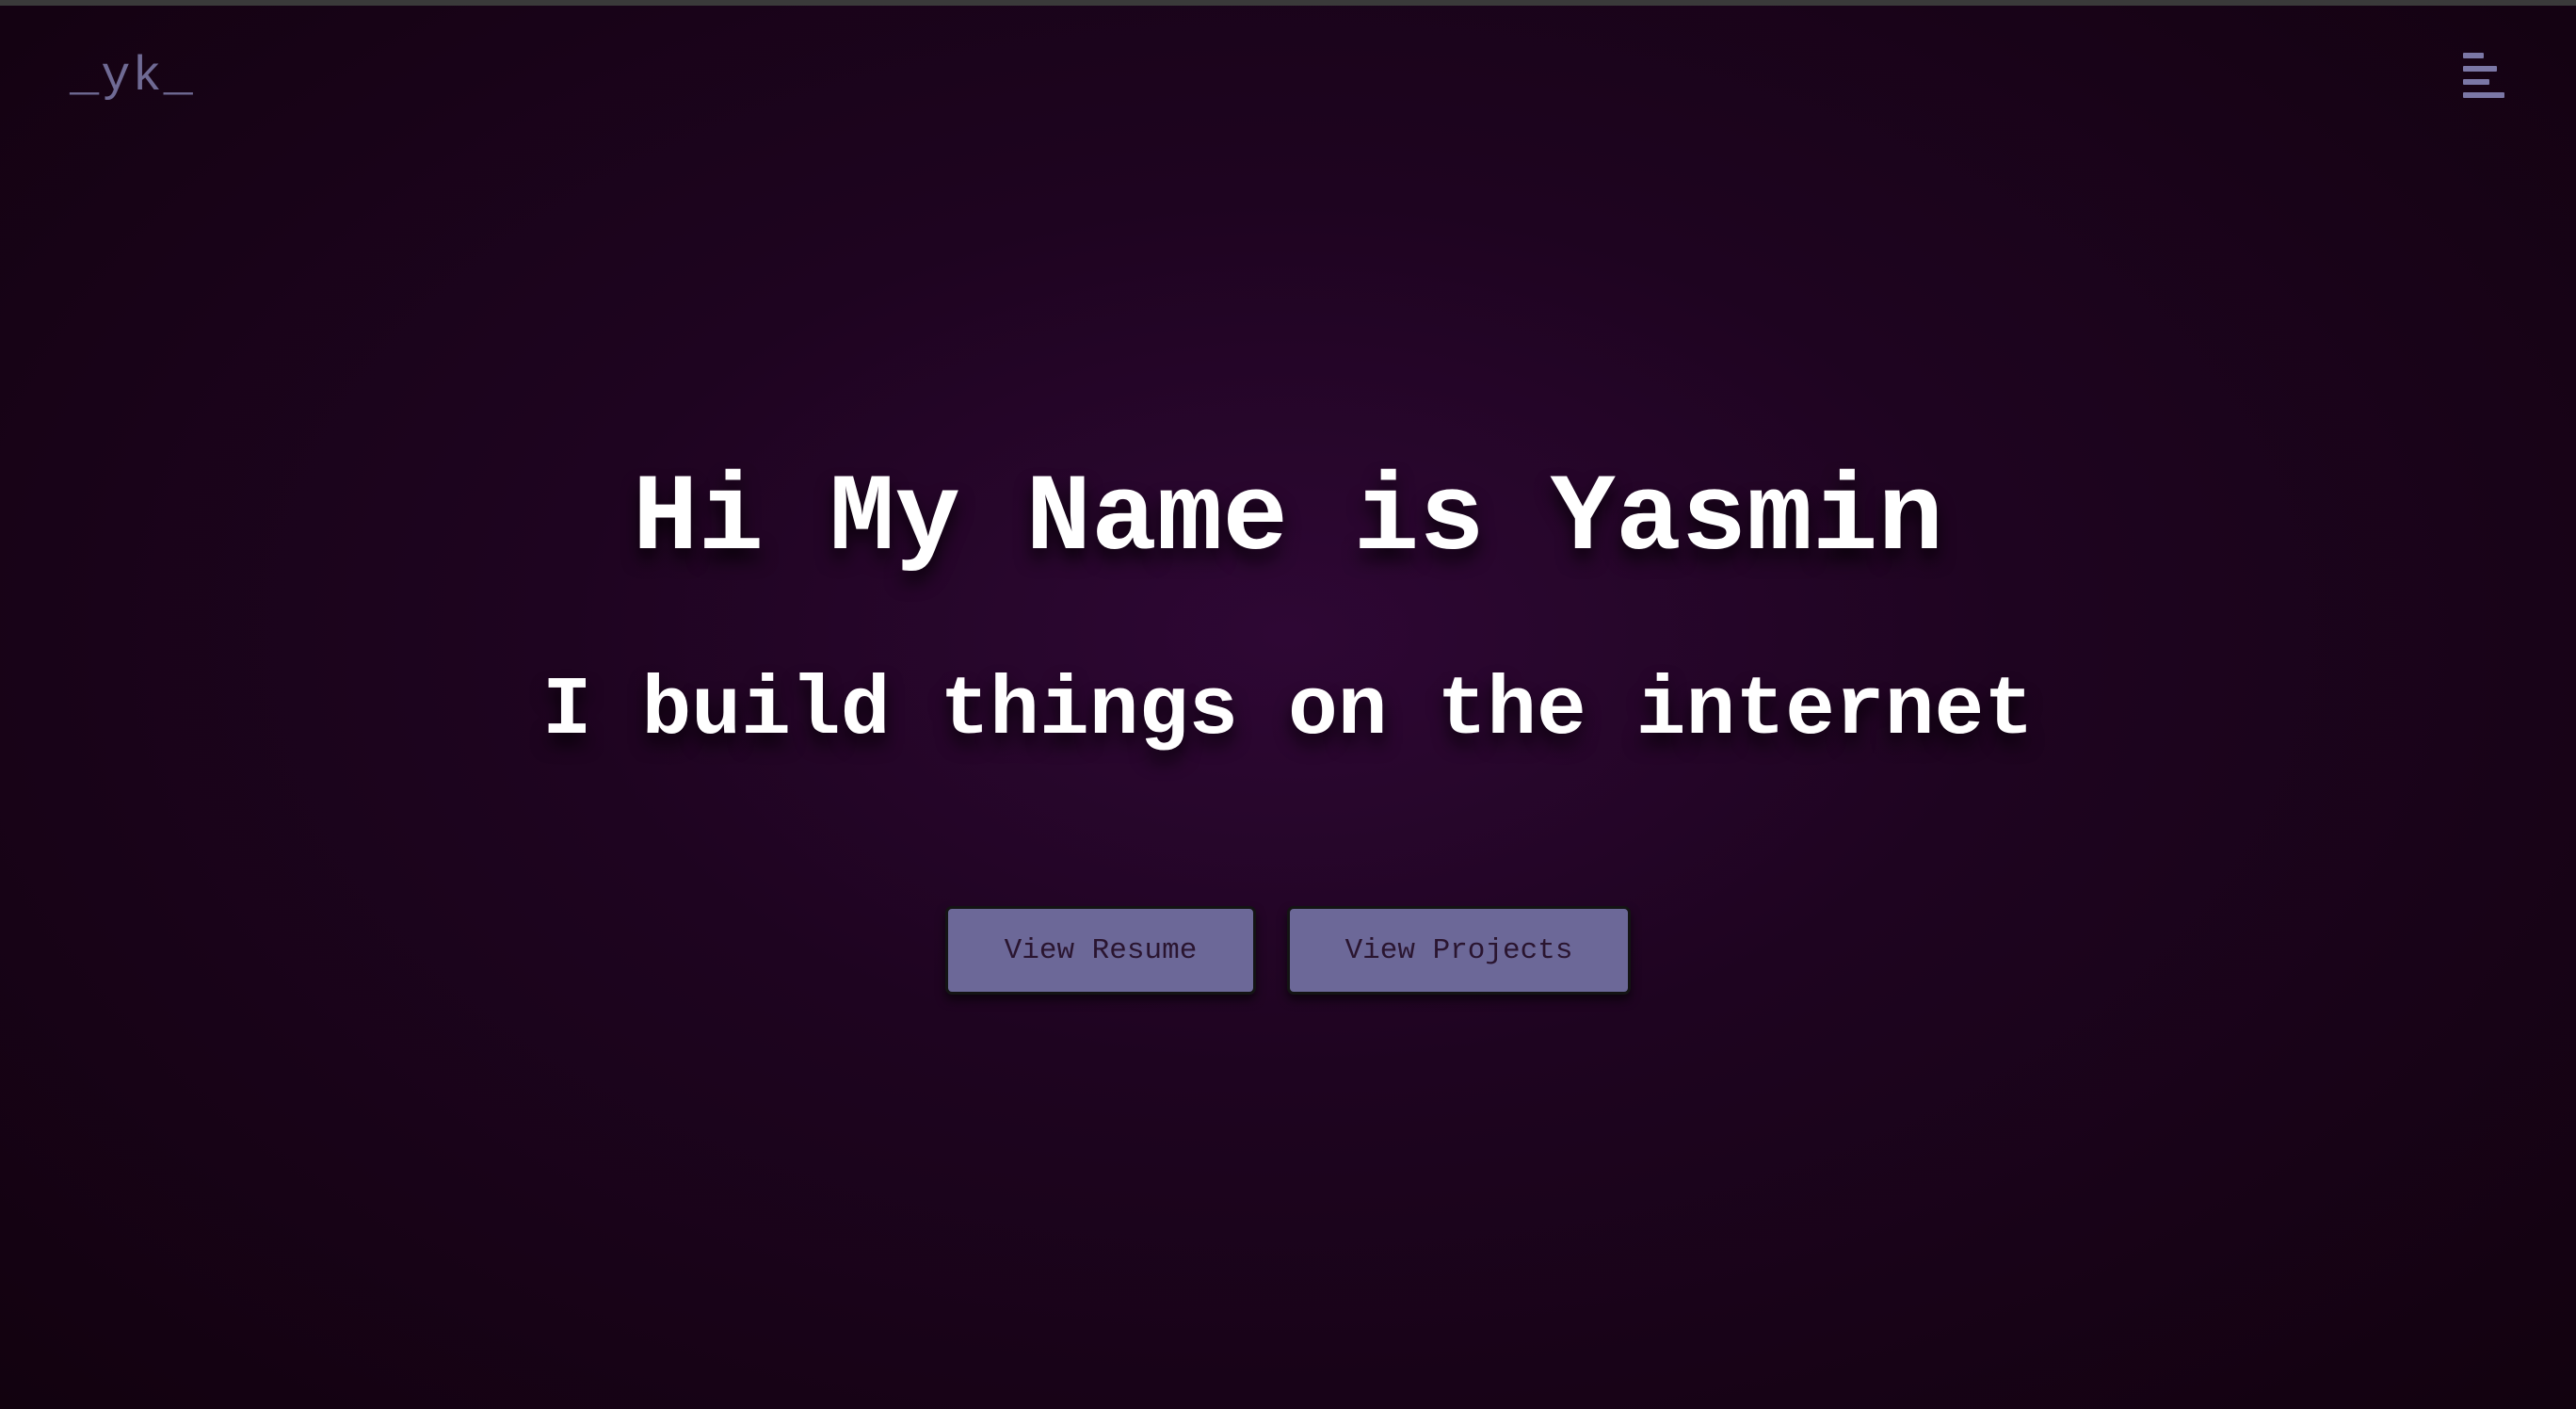 This screenshot has height=1409, width=2576. I want to click on view-resume-button: View Resume, so click(1100, 950).